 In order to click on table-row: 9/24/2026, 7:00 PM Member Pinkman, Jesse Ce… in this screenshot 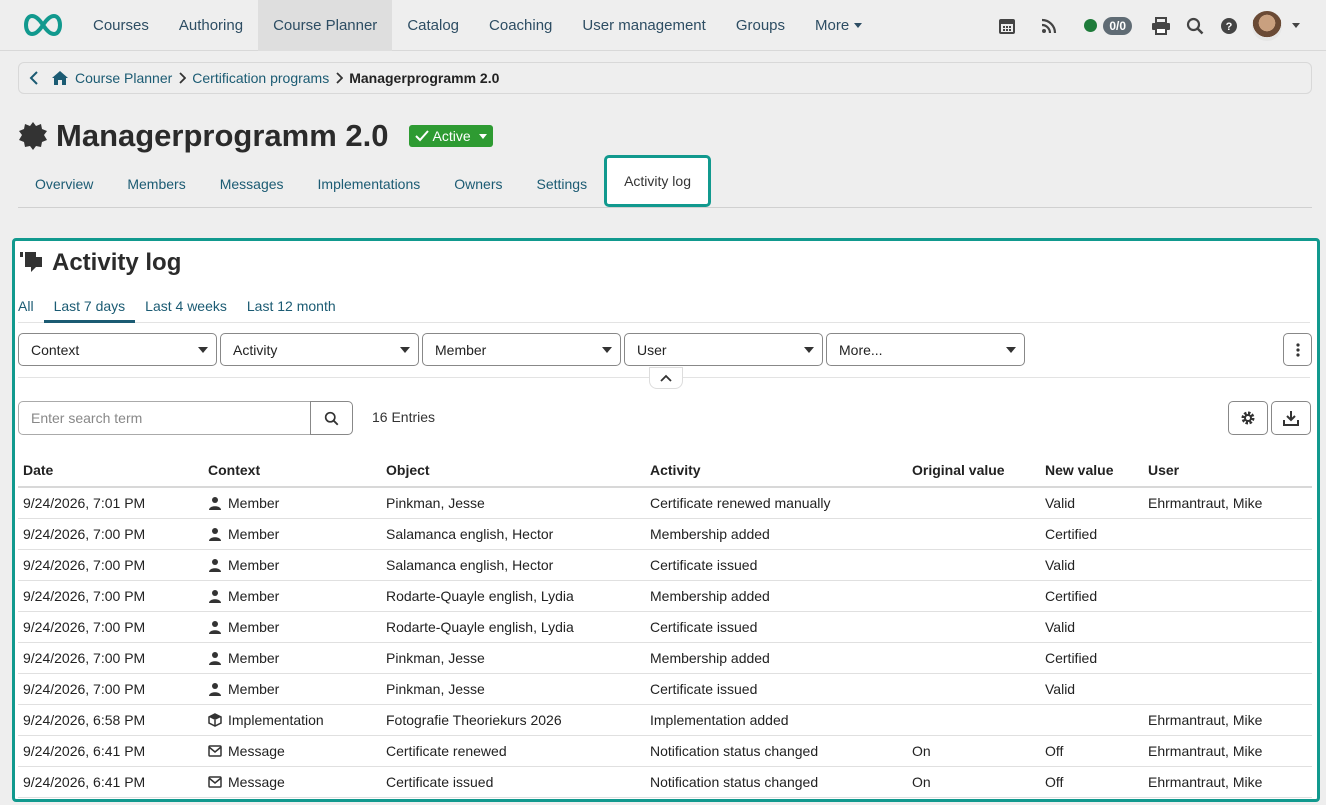, I will do `click(665, 689)`.